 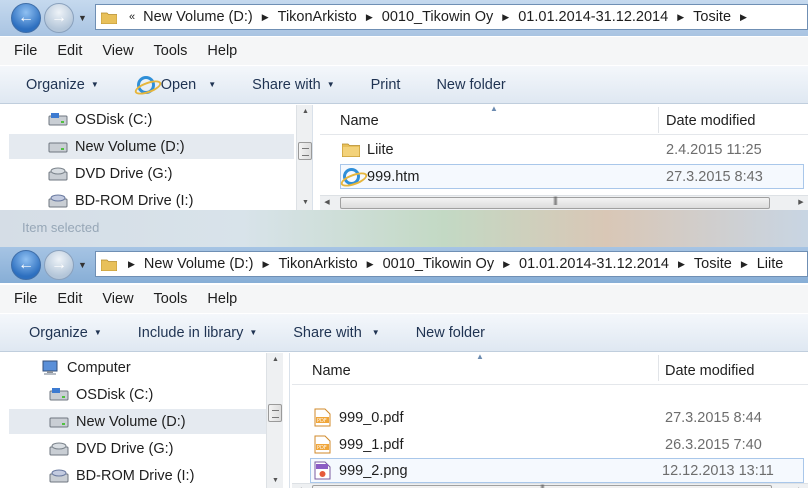 What do you see at coordinates (322, 444) in the screenshot?
I see `pdf-file-icon: PDF` at bounding box center [322, 444].